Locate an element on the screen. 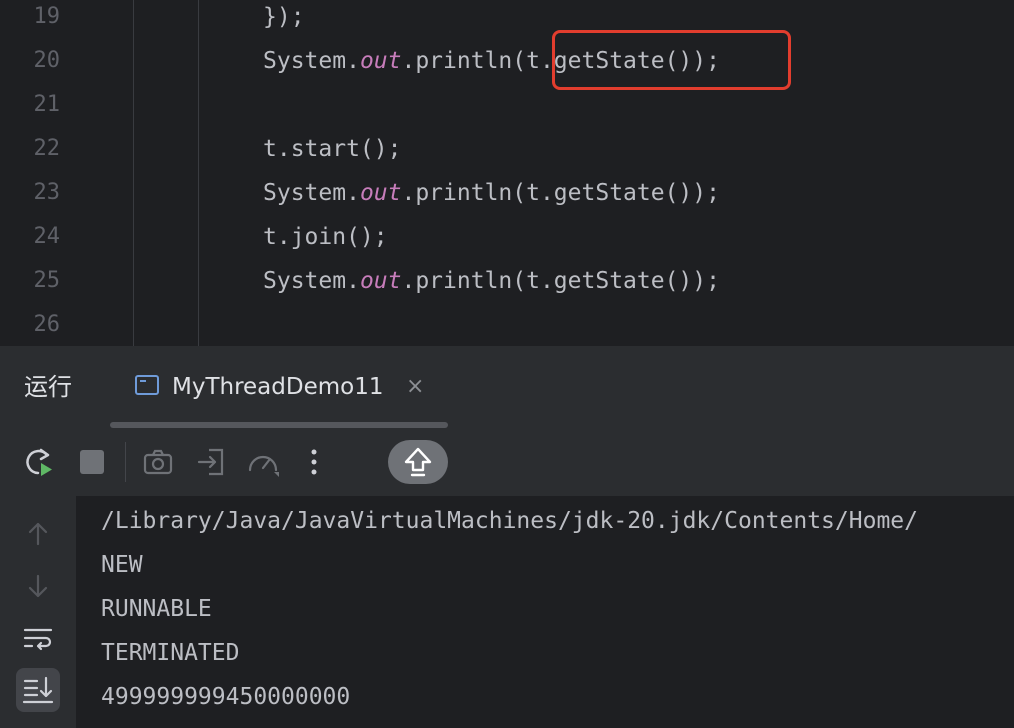 The width and height of the screenshot is (1014, 728). scroll-up-button is located at coordinates (418, 462).